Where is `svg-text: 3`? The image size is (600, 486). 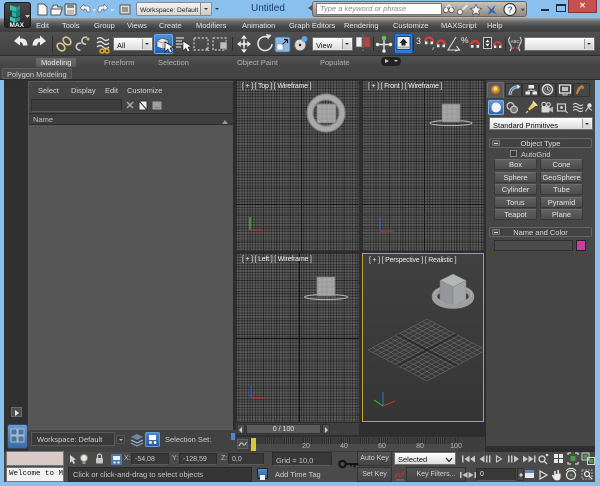
svg-text: 3 is located at coordinates (418, 41).